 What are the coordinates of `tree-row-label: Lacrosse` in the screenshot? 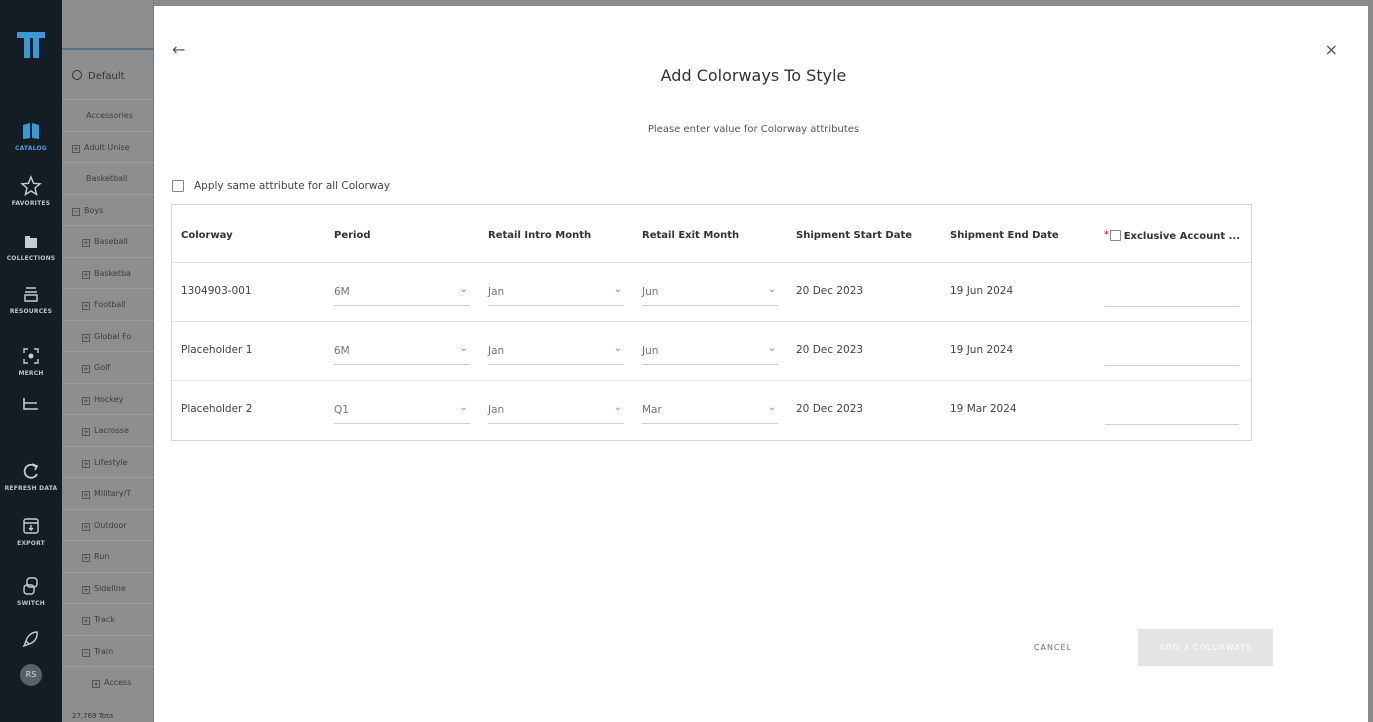 It's located at (112, 430).